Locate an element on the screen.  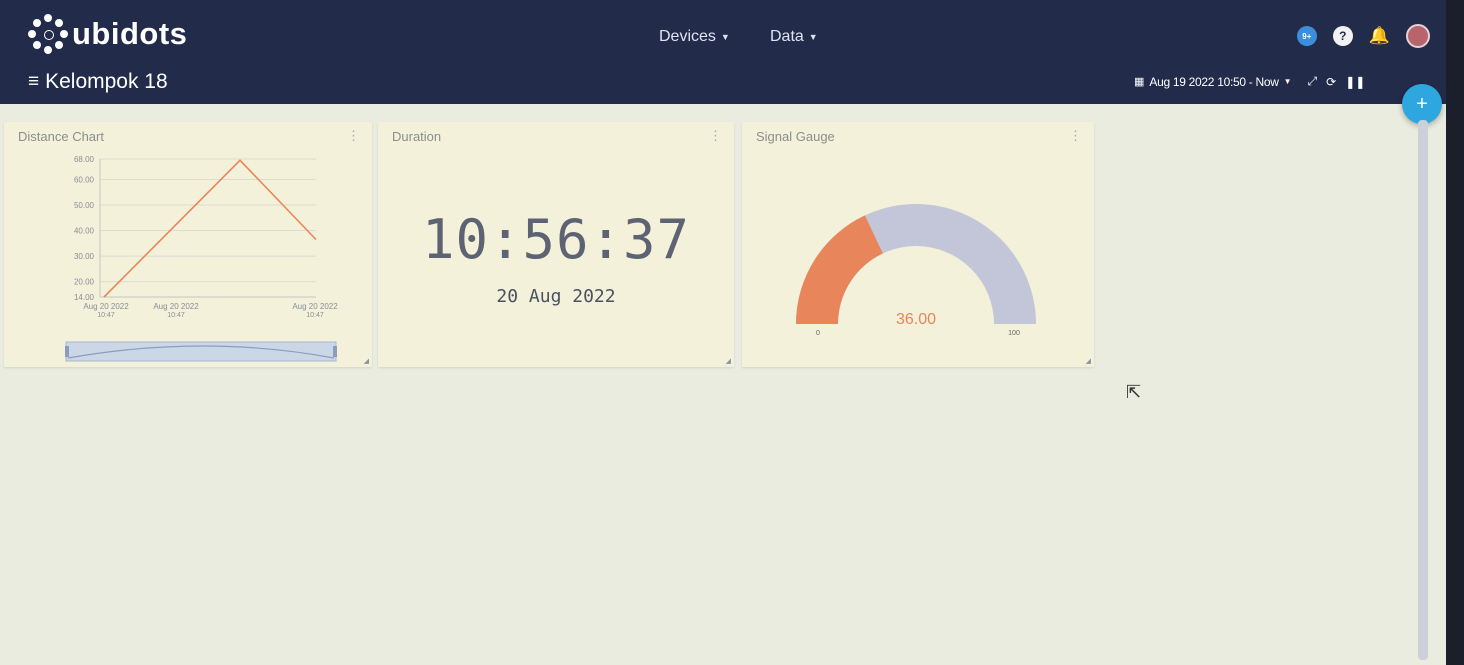
kebab-menu-icon: ⋮ is located at coordinates (715, 136).